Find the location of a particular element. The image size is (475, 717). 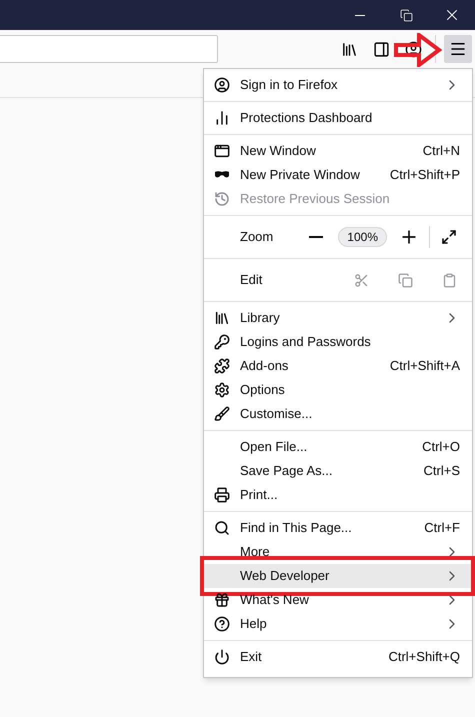

zoom-reset-button: 100% is located at coordinates (362, 237).